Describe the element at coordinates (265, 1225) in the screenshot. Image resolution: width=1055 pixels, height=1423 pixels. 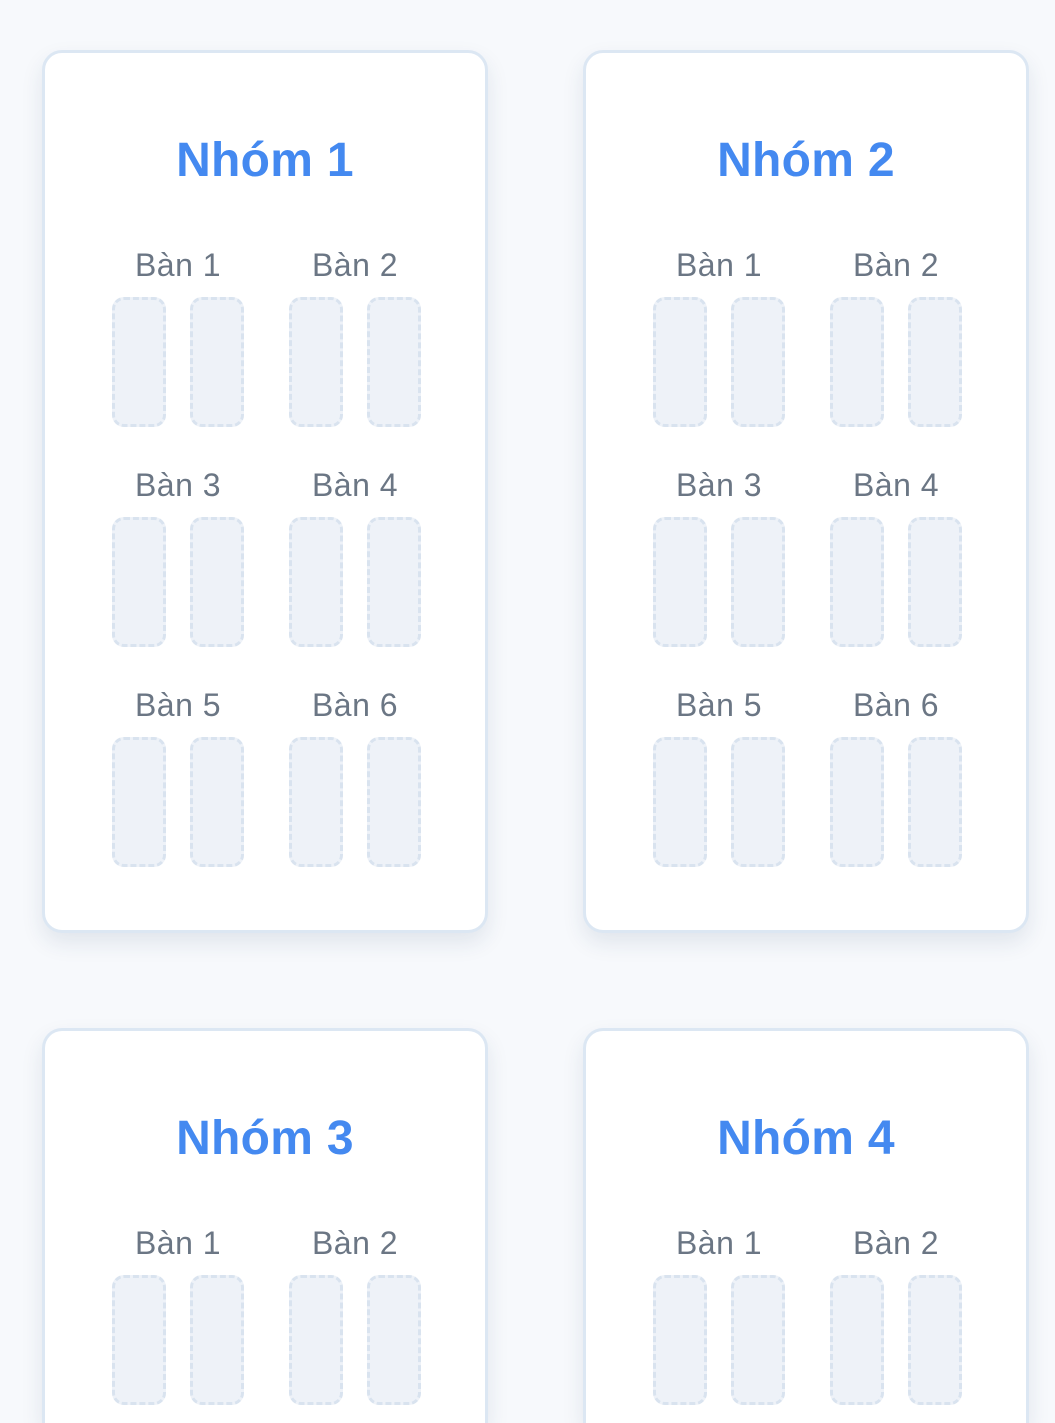
I see `group-card-3: Nhóm 3 Bàn 1 Bàn 2` at that location.